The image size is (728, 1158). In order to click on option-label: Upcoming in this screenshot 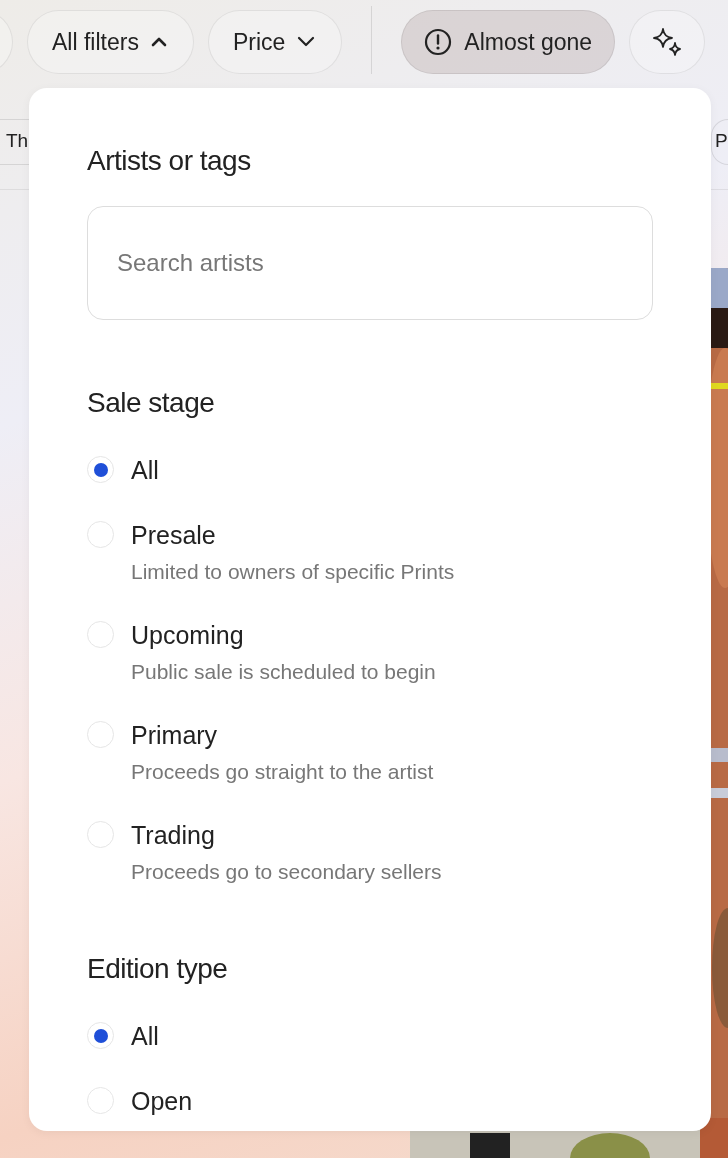, I will do `click(188, 635)`.